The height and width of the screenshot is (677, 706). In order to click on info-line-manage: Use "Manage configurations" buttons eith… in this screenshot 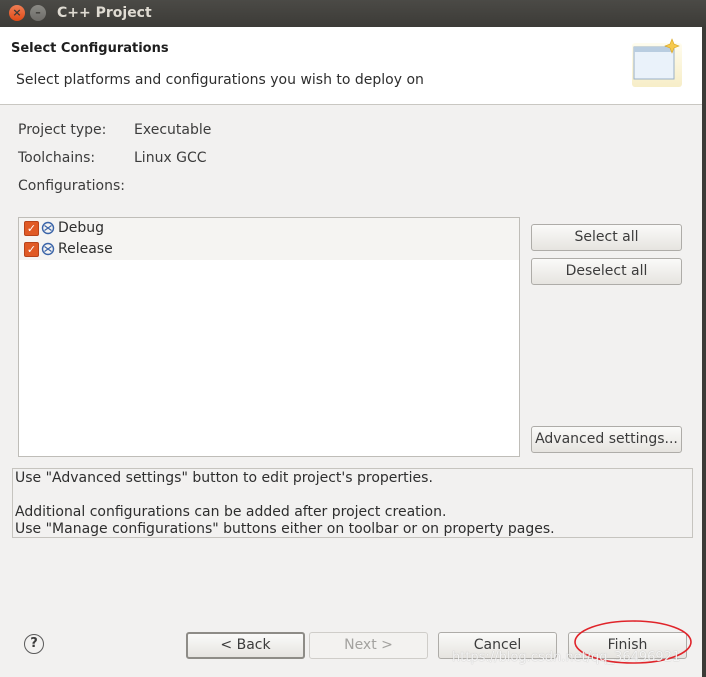, I will do `click(285, 529)`.